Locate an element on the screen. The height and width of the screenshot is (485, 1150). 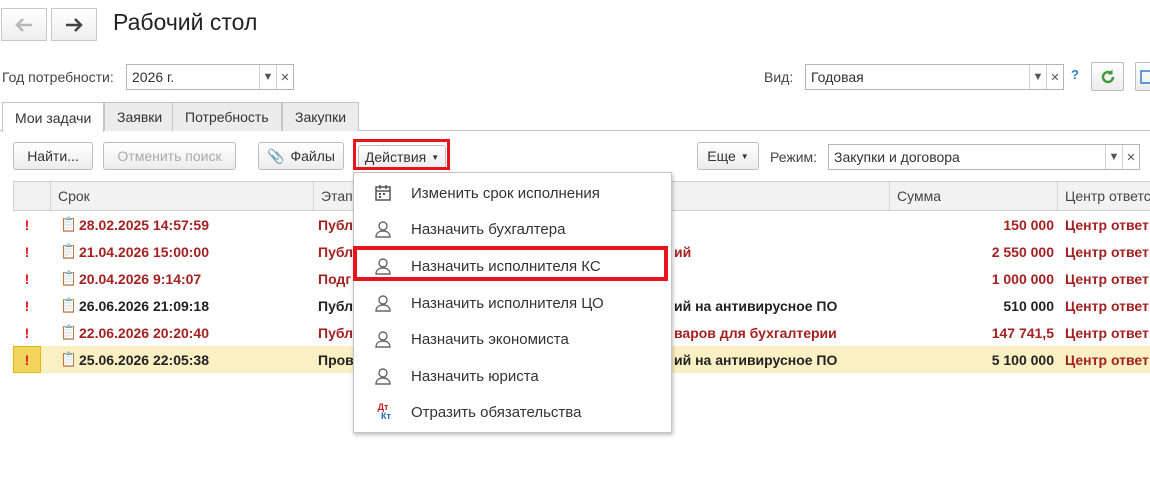
year-select: 2026 г. ▼ ✕ is located at coordinates (210, 77).